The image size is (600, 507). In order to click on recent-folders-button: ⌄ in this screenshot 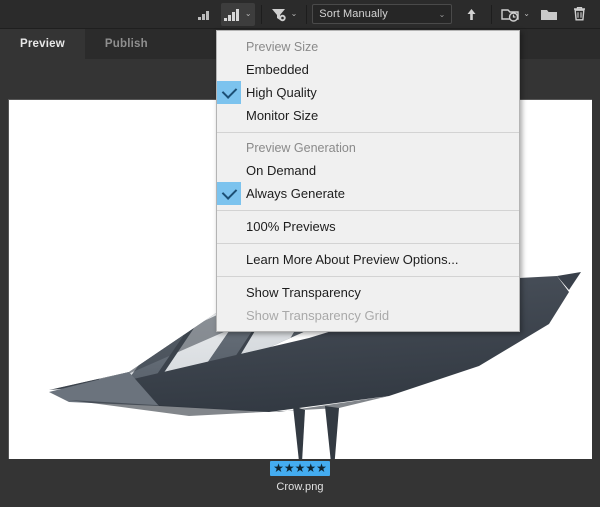, I will do `click(515, 14)`.